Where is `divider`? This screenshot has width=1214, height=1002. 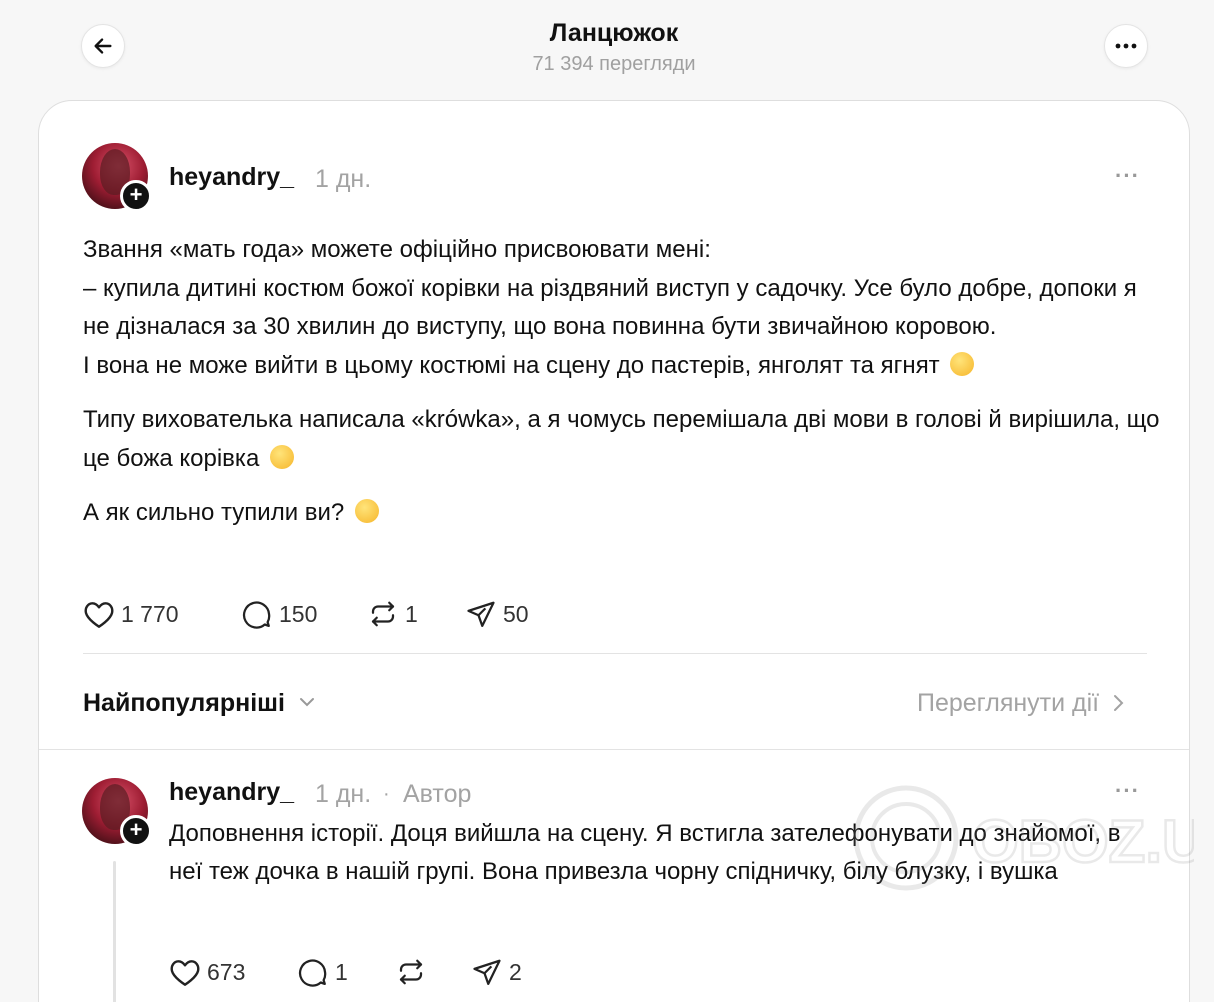
divider is located at coordinates (615, 653).